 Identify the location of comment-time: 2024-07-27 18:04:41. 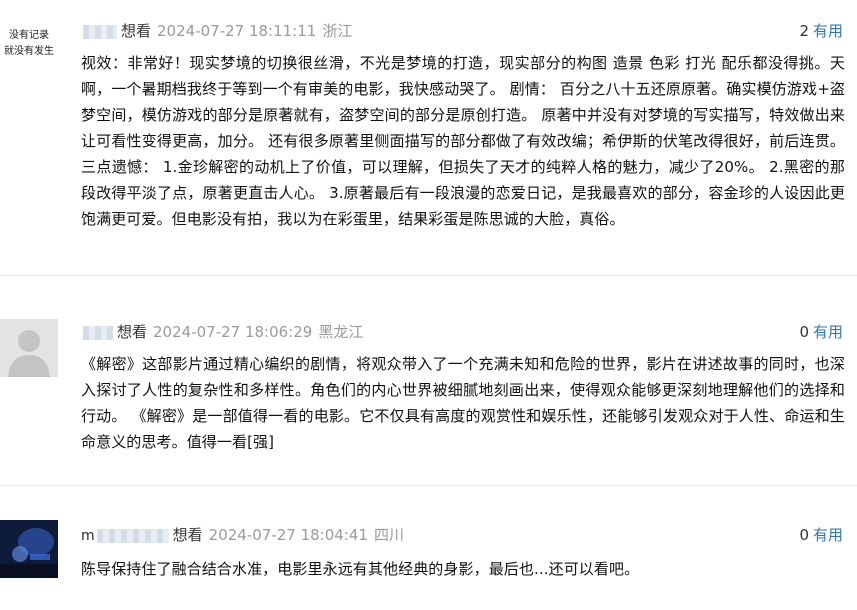
(288, 535).